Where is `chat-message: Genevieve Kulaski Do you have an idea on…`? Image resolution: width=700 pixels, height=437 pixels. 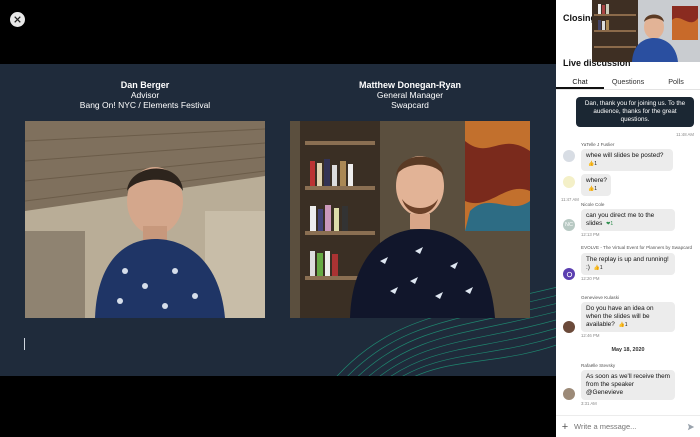 chat-message: Genevieve Kulaski Do you have an idea on… is located at coordinates (628, 316).